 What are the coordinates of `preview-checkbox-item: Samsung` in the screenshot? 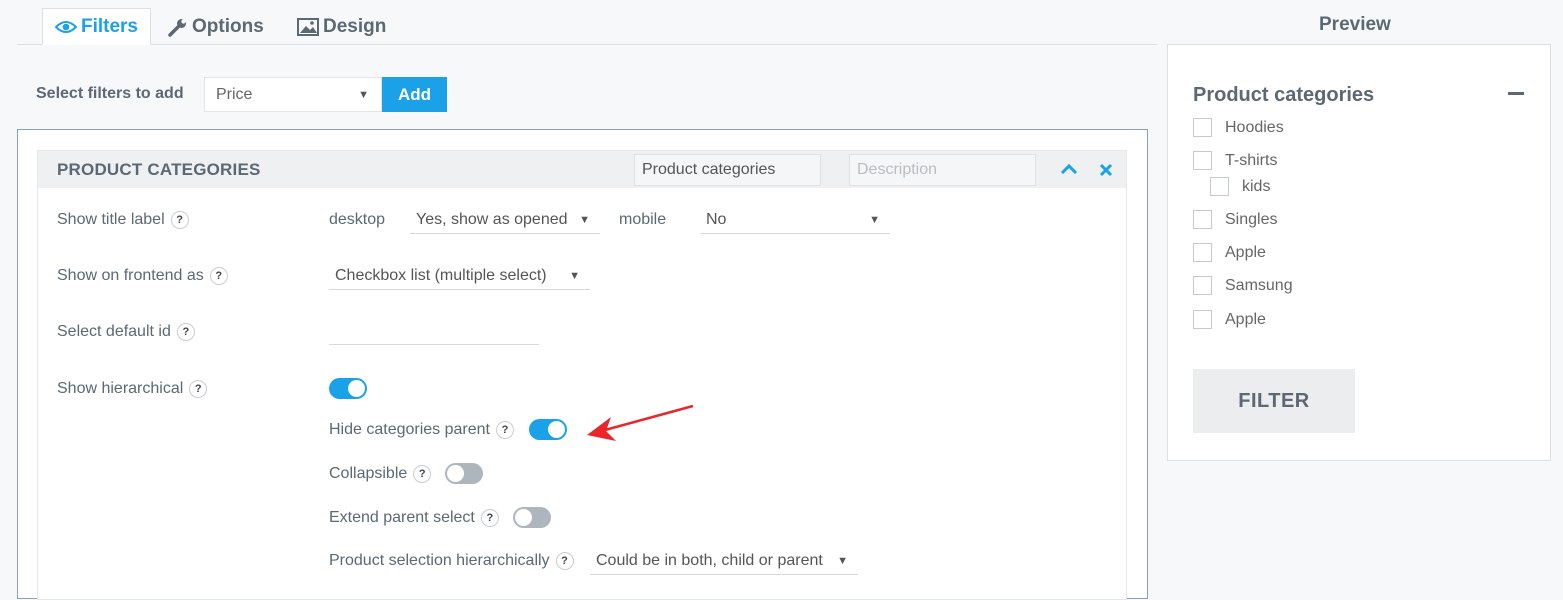 It's located at (1243, 285).